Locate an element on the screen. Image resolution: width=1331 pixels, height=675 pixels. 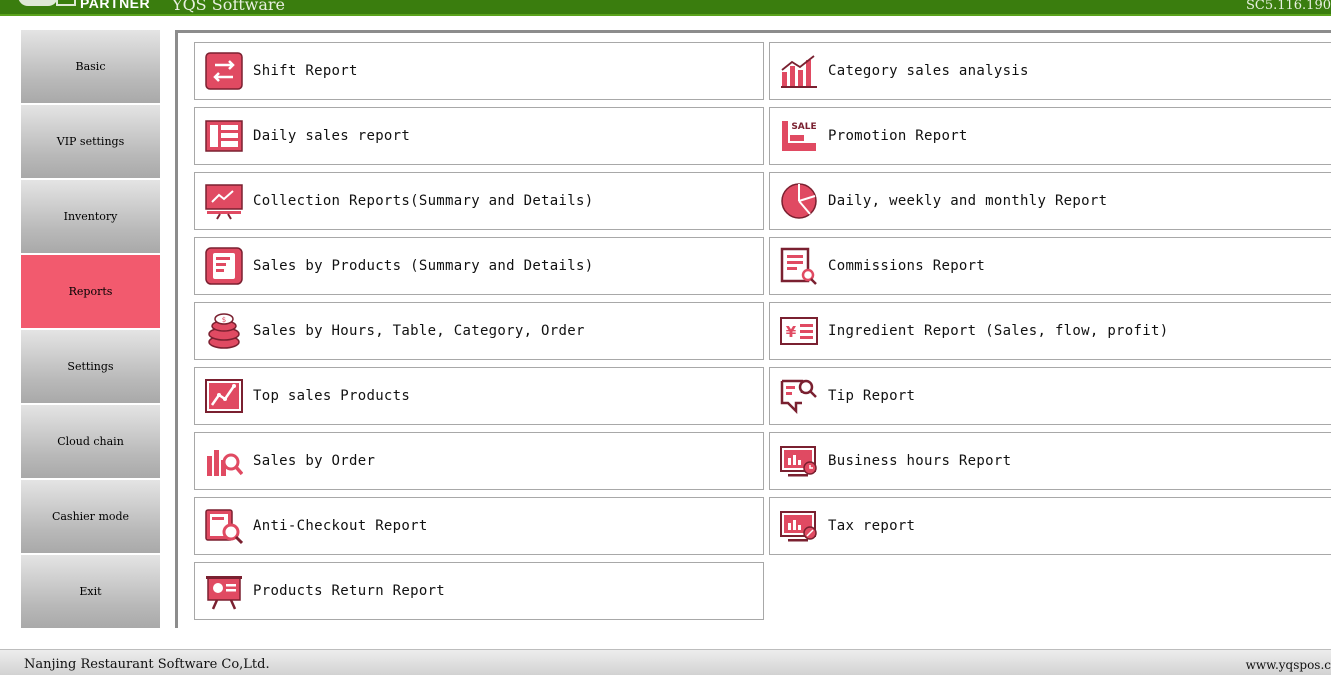
sidebar-item-label: Exit is located at coordinates (90, 591).